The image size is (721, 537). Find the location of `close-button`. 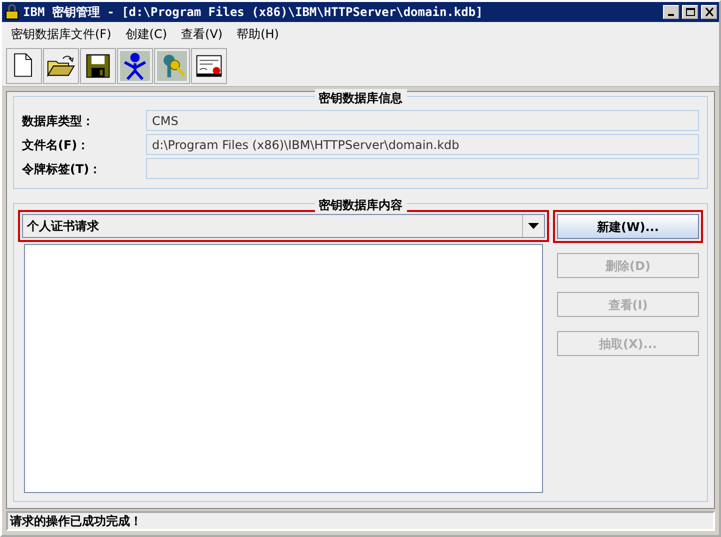

close-button is located at coordinates (709, 12).